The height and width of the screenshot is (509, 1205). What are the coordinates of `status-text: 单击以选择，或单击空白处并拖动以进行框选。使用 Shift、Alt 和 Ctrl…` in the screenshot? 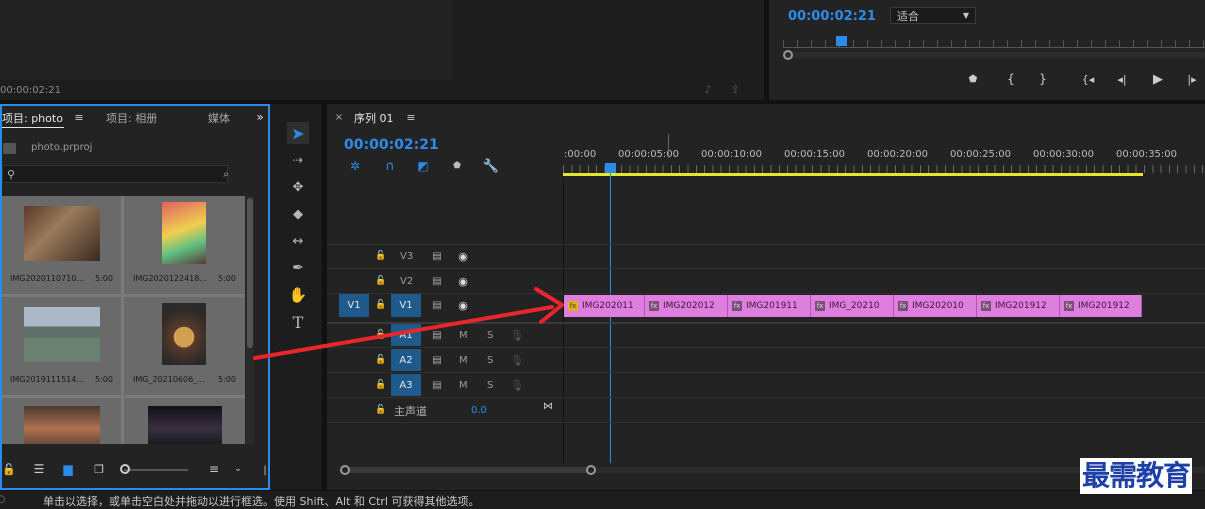 It's located at (261, 501).